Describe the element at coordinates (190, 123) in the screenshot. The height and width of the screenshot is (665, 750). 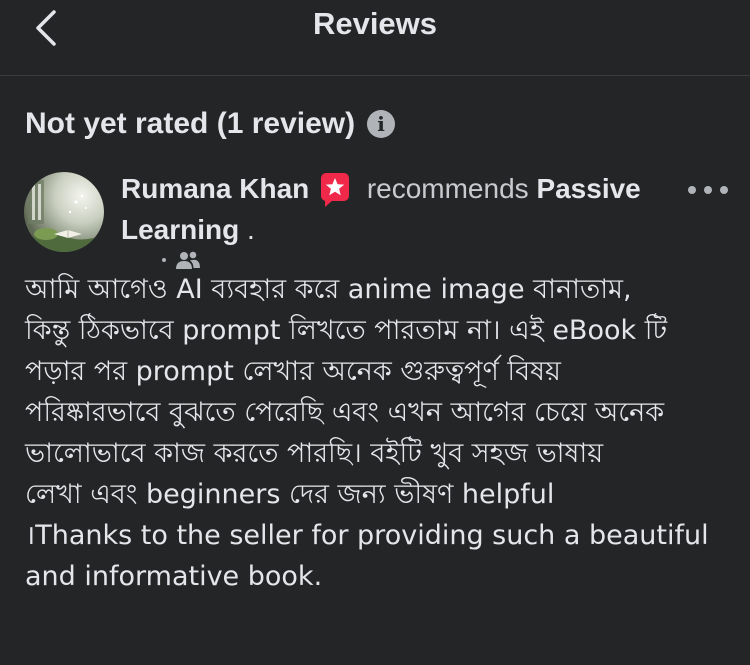
I see `rating-title: Not yet rated (1 review)` at that location.